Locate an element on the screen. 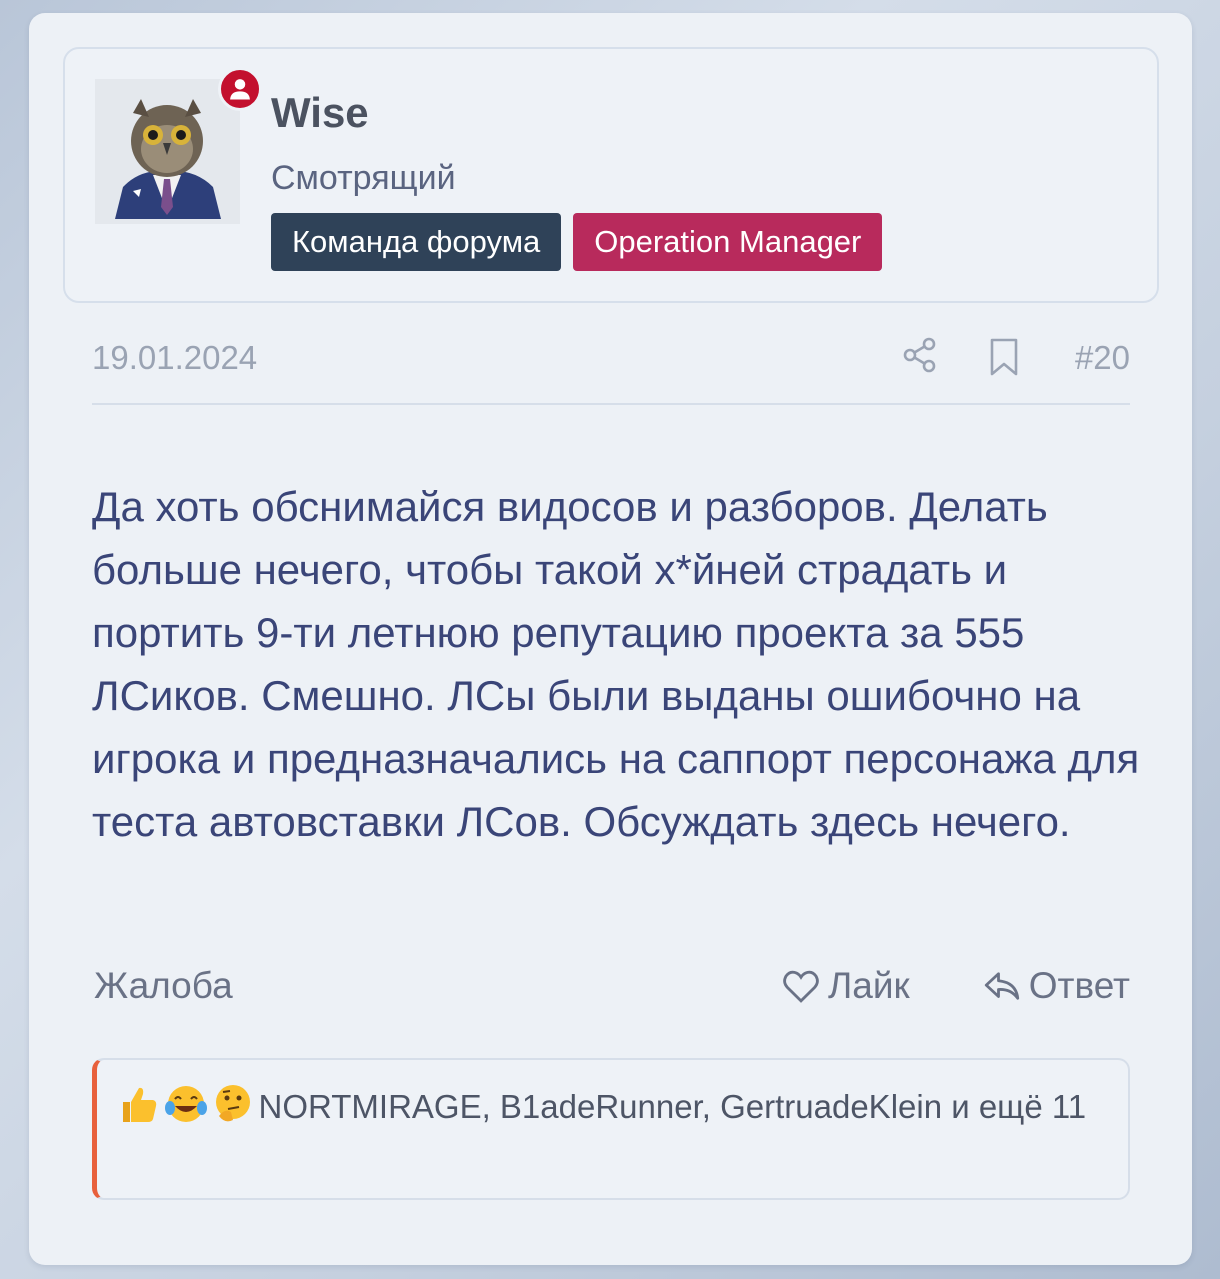 This screenshot has height=1279, width=1220. thinking-face-icon is located at coordinates (233, 1103).